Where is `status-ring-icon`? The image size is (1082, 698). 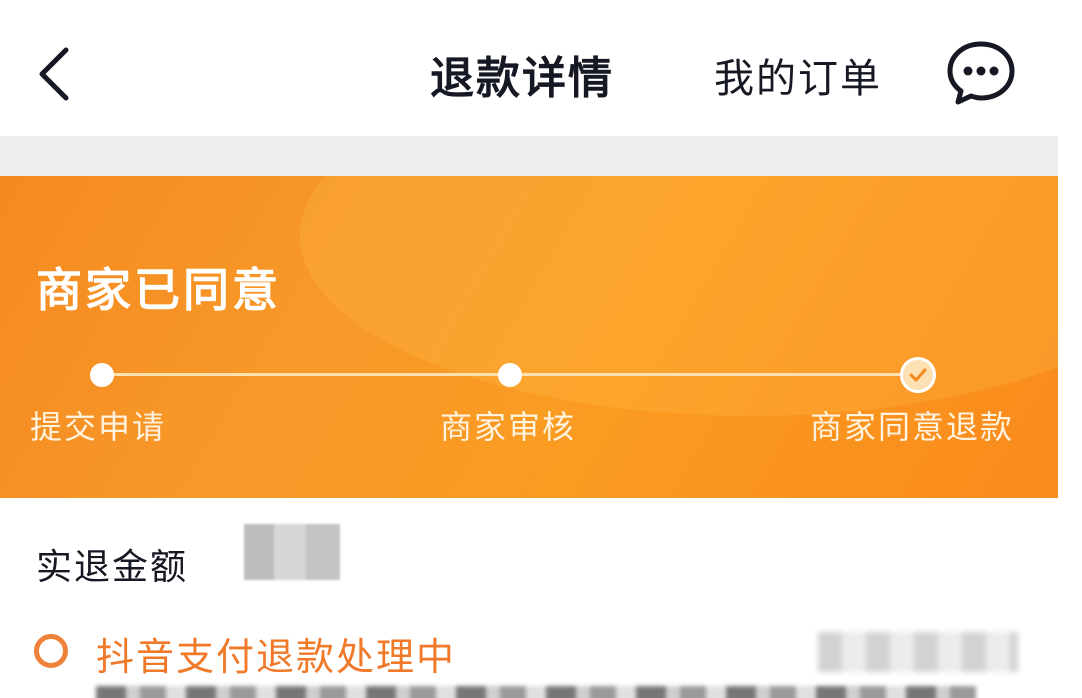
status-ring-icon is located at coordinates (51, 651).